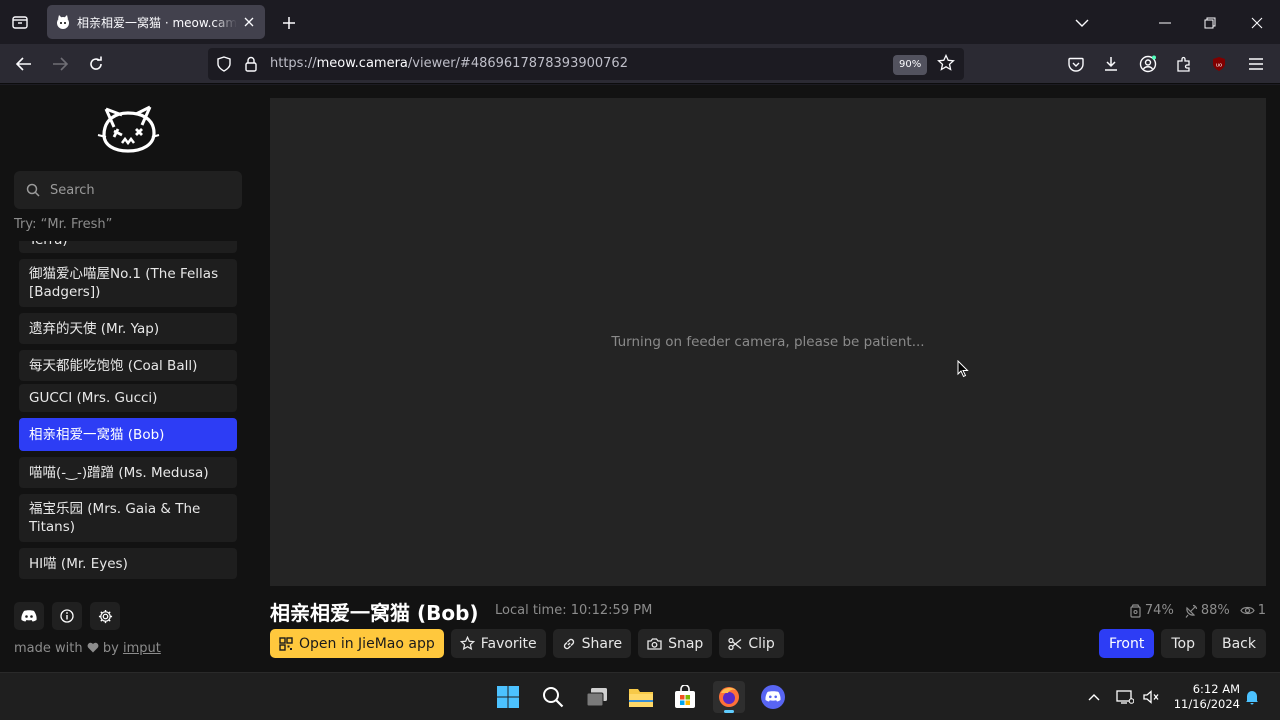 The image size is (1280, 720). I want to click on list-item: 每天都能吃饱饱 (Coal Ball), so click(128, 365).